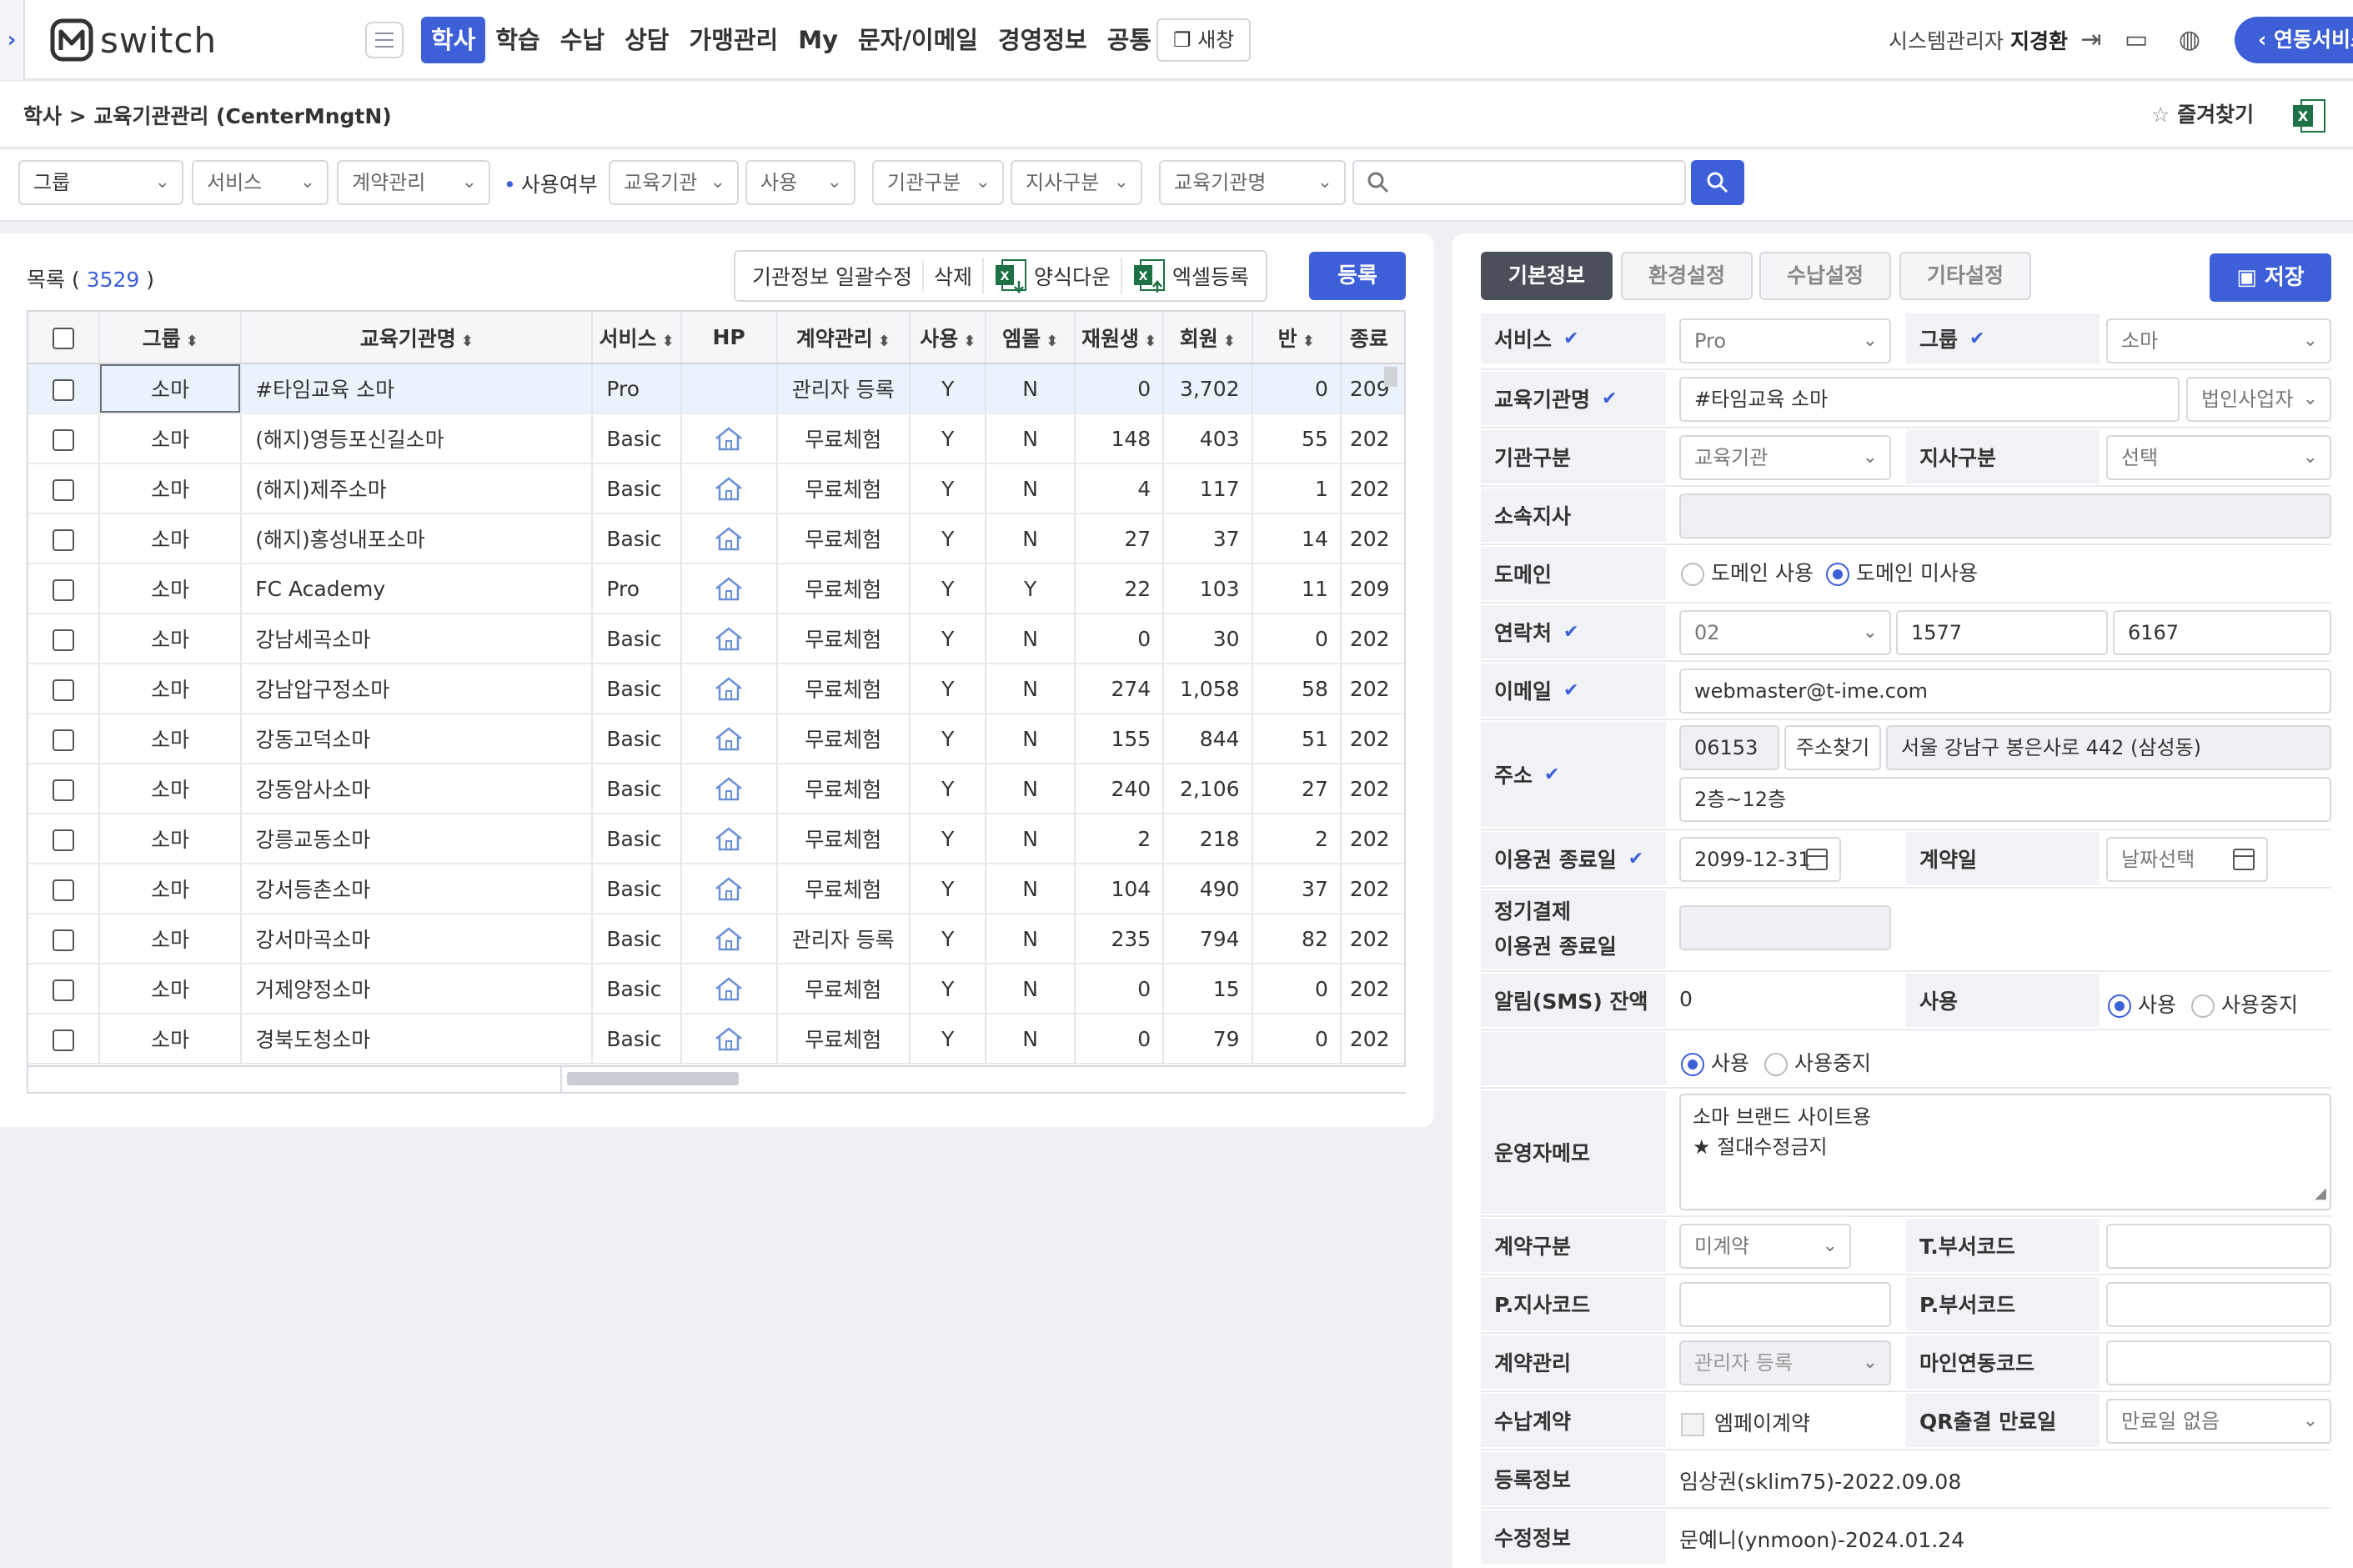  I want to click on mpay-contract-checkbox: 엠페이계약, so click(1746, 1422).